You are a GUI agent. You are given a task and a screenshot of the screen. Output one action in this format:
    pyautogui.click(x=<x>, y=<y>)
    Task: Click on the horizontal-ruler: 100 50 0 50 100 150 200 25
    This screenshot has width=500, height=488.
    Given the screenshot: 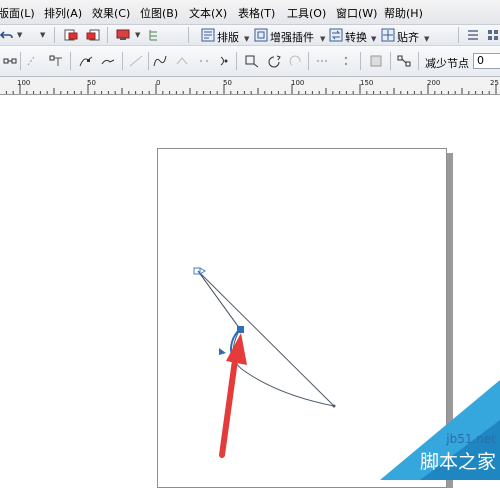 What is the action you would take?
    pyautogui.click(x=250, y=86)
    